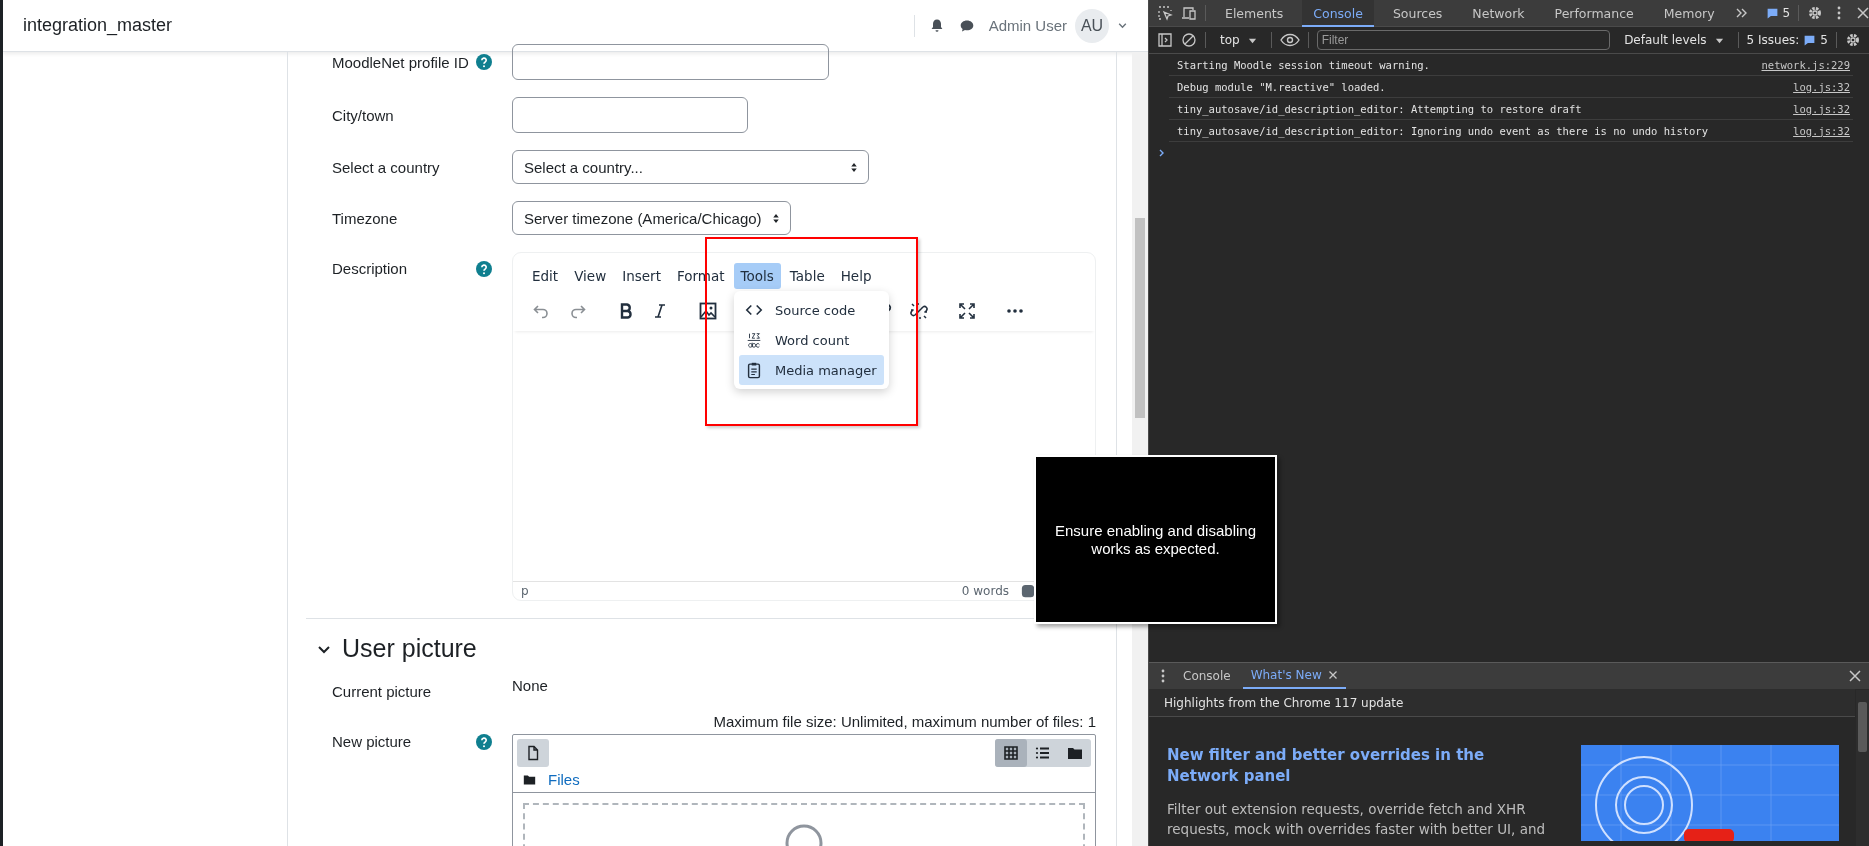 Image resolution: width=1869 pixels, height=846 pixels. What do you see at coordinates (856, 276) in the screenshot?
I see `menu-item: Help` at bounding box center [856, 276].